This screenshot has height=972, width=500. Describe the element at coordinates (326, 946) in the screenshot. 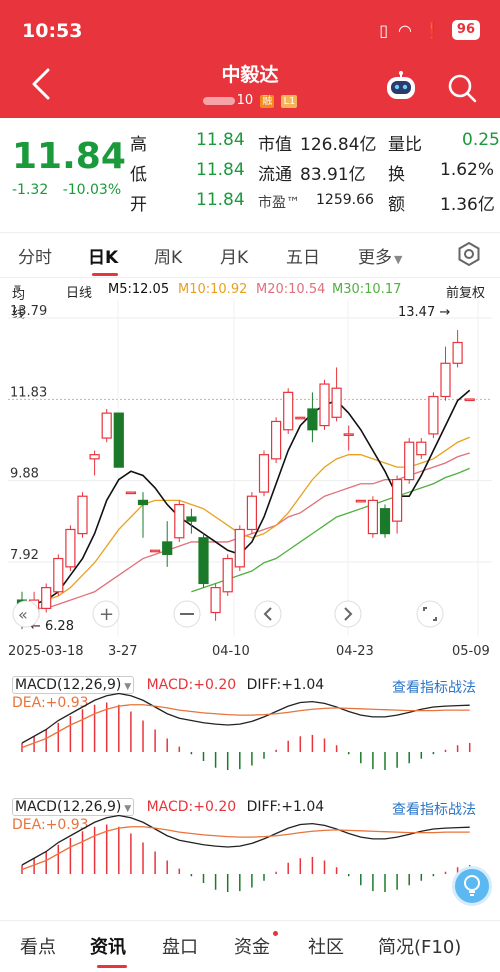

I see `nav-community: 社区` at that location.